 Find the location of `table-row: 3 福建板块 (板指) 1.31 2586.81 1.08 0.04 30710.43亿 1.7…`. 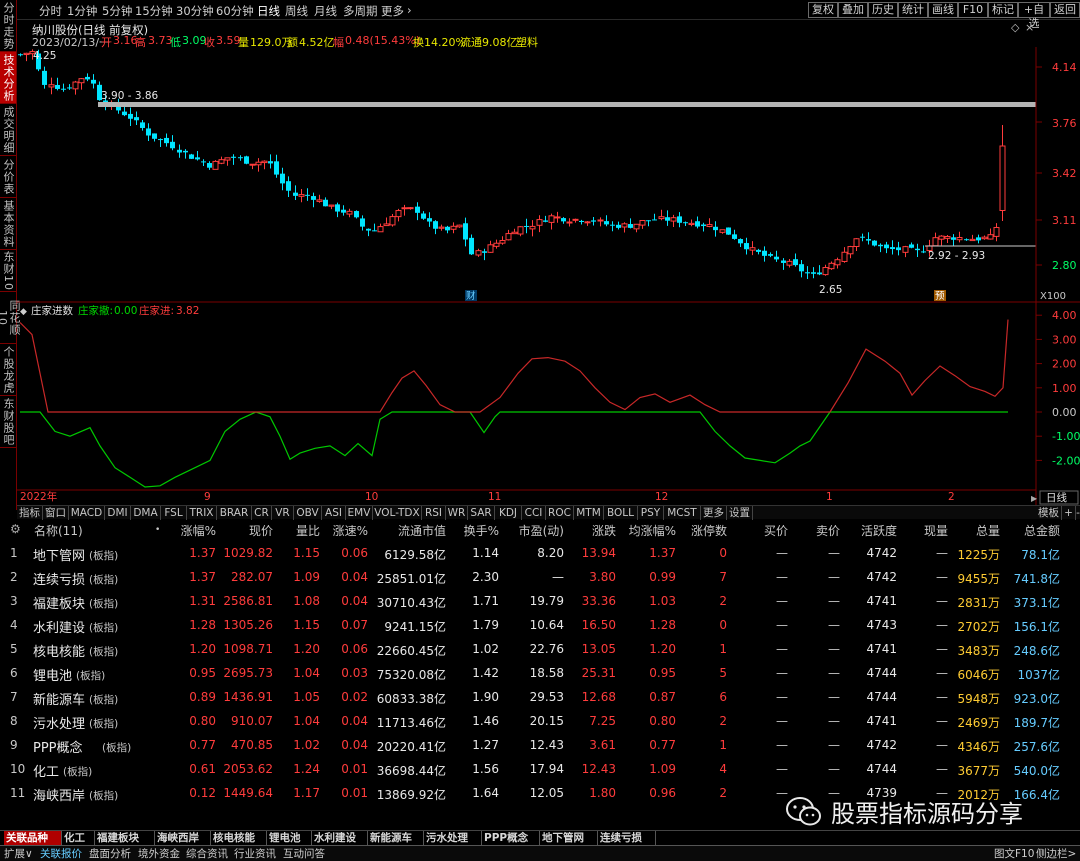

table-row: 3 福建板块 (板指) 1.31 2586.81 1.08 0.04 30710.43亿 1.7… is located at coordinates (540, 602).